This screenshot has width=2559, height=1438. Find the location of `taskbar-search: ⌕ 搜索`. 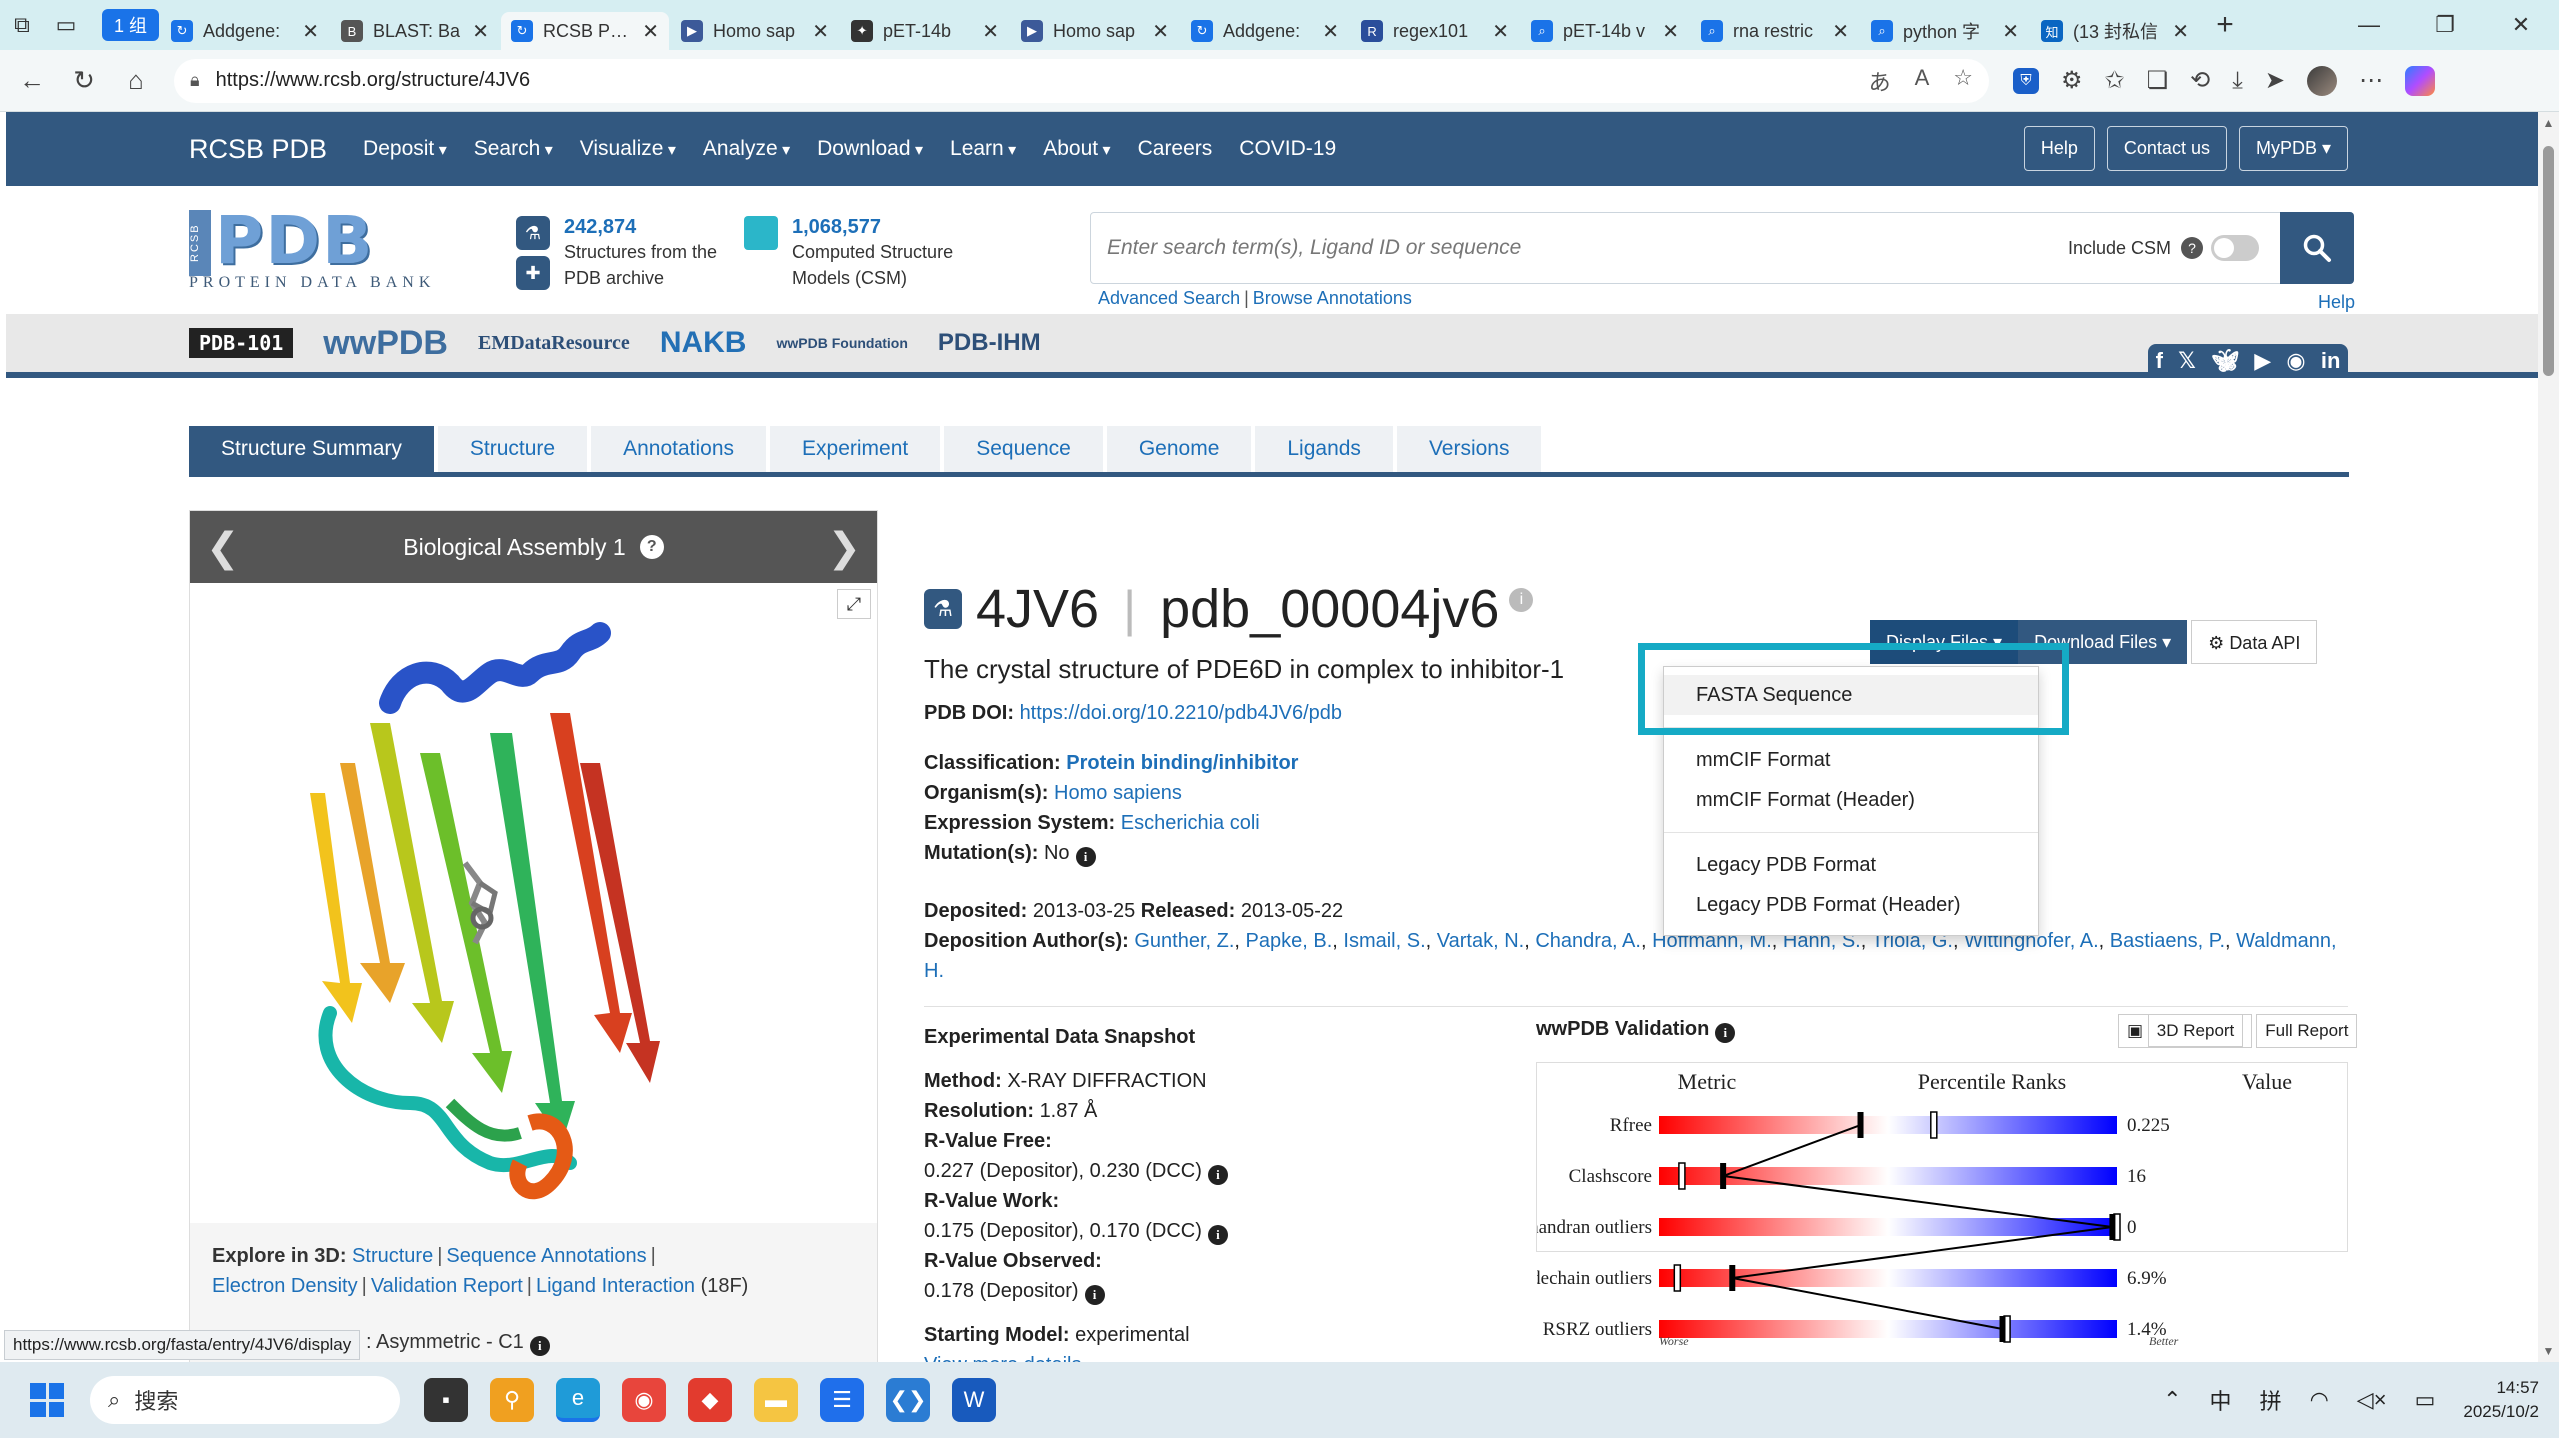

taskbar-search: ⌕ 搜索 is located at coordinates (245, 1400).